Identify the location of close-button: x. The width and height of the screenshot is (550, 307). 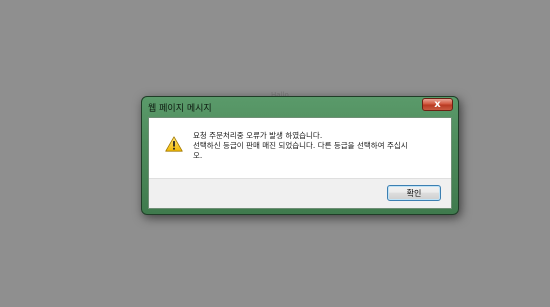
(437, 104).